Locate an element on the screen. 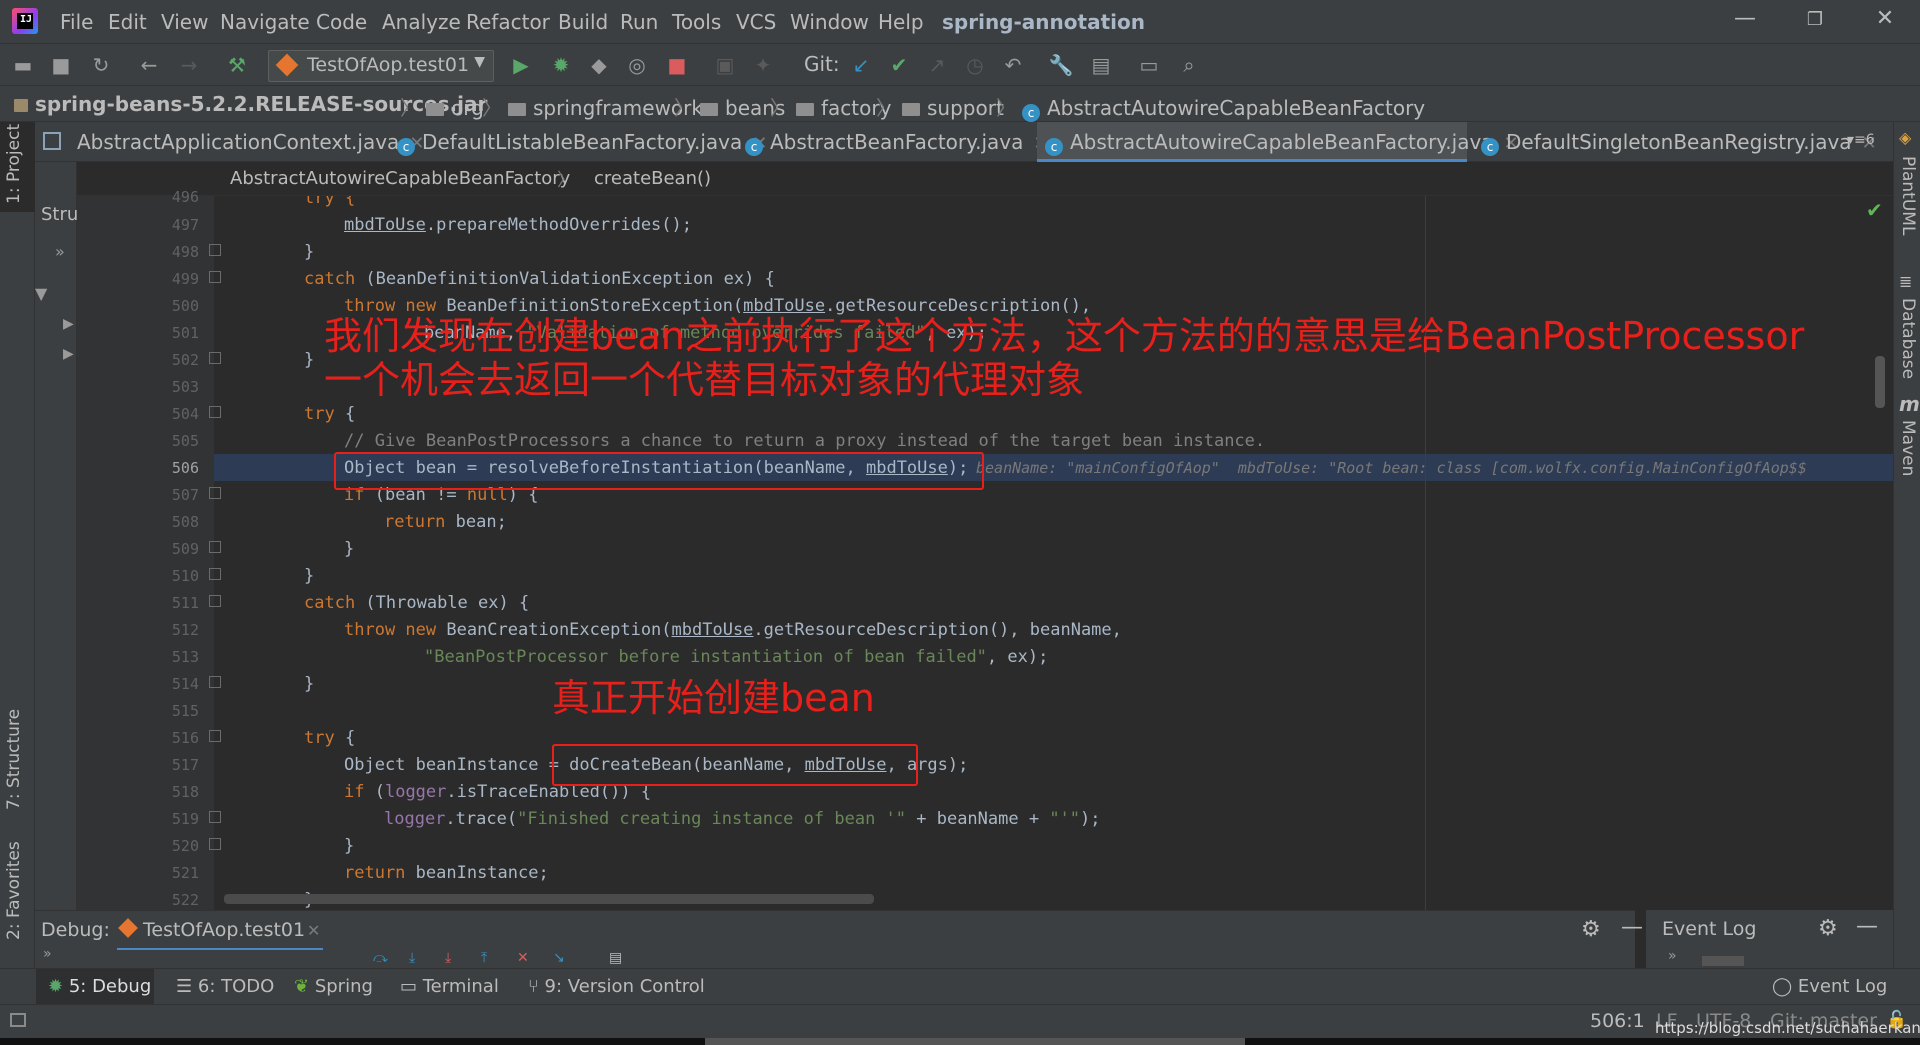 This screenshot has width=1920, height=1045. menu-help: Help is located at coordinates (901, 22).